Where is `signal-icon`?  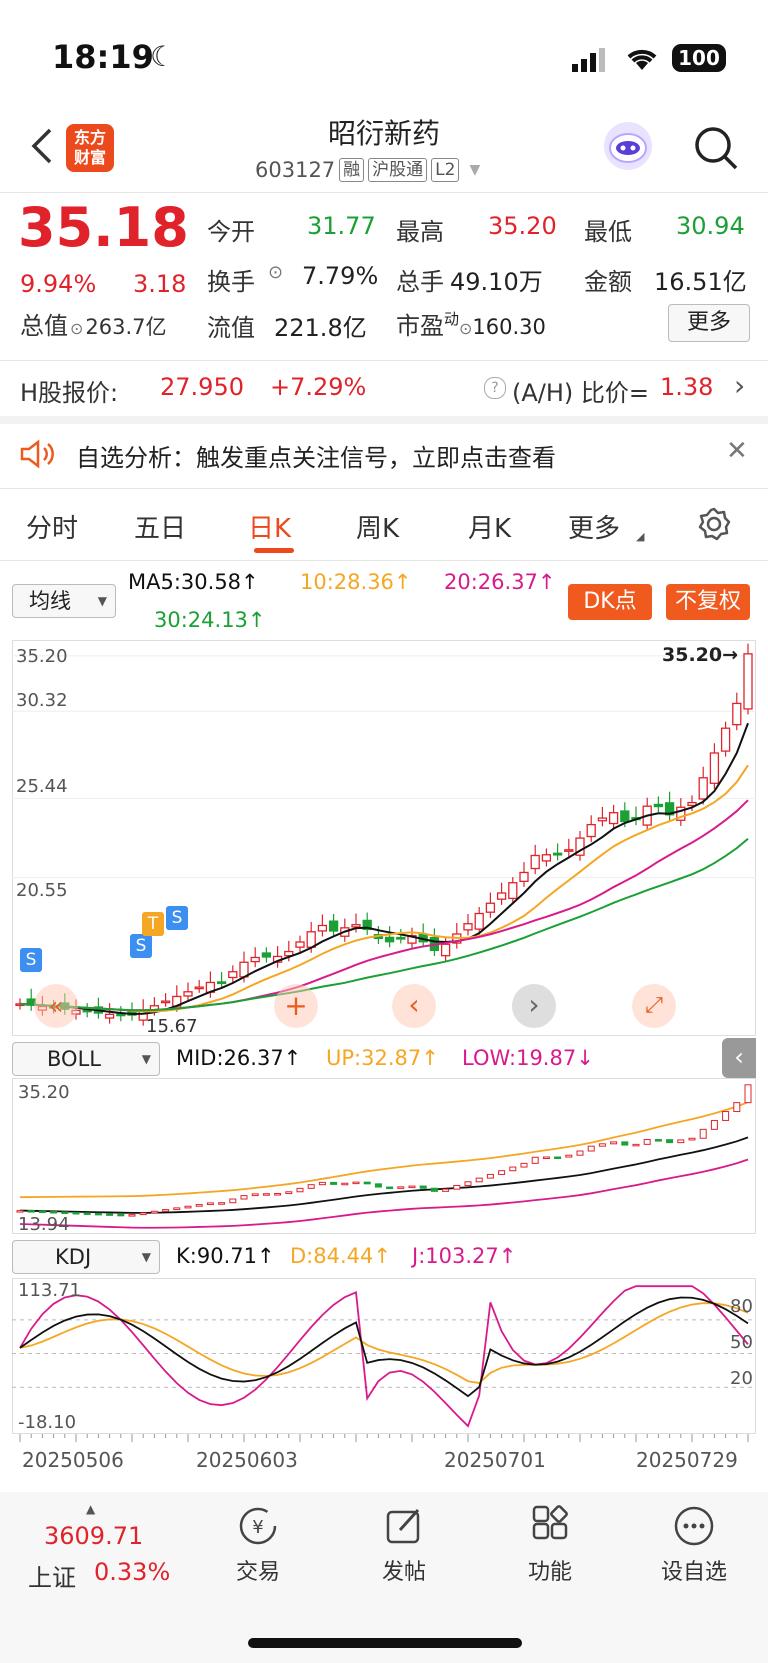
signal-icon is located at coordinates (588, 60).